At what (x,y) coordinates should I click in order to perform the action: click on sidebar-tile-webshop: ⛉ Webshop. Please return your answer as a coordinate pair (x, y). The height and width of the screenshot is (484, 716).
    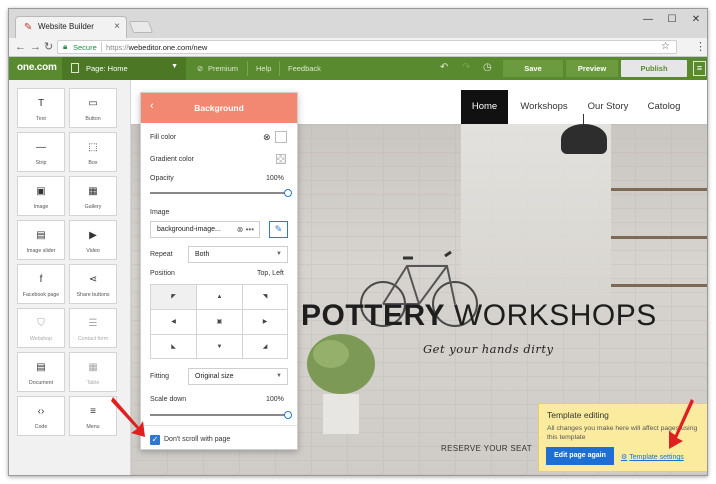
    Looking at the image, I should click on (41, 328).